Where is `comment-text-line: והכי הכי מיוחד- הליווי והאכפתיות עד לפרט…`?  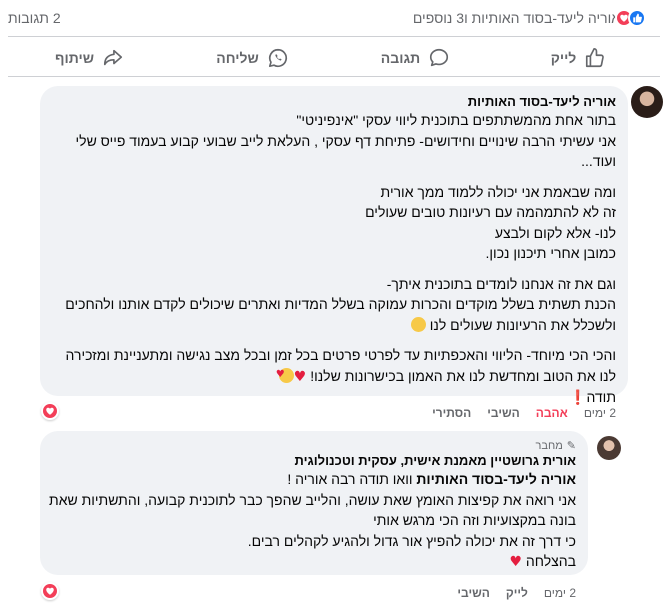
comment-text-line: והכי הכי מיוחד- הליווי והאכפתיות עד לפרט… is located at coordinates (340, 355).